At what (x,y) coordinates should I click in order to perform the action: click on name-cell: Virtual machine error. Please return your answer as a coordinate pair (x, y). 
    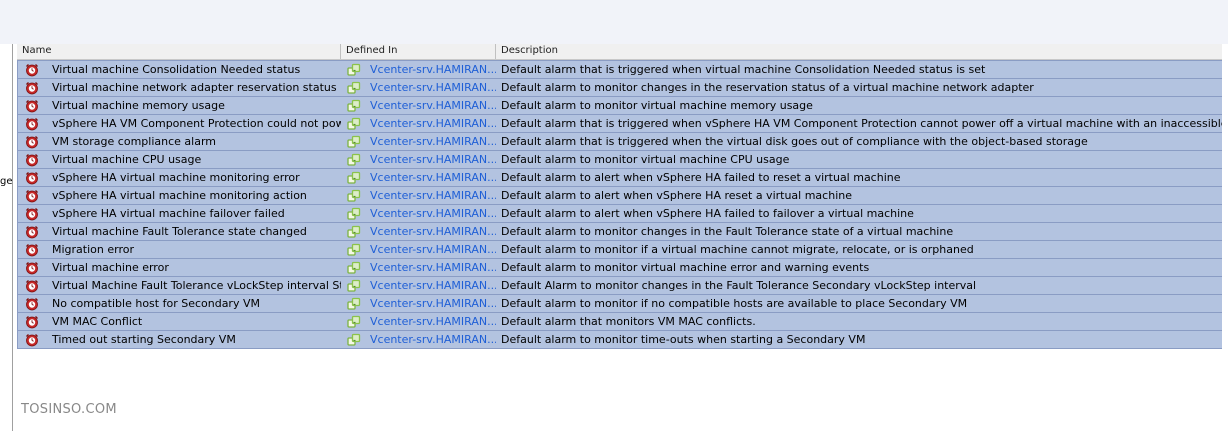
    Looking at the image, I should click on (179, 267).